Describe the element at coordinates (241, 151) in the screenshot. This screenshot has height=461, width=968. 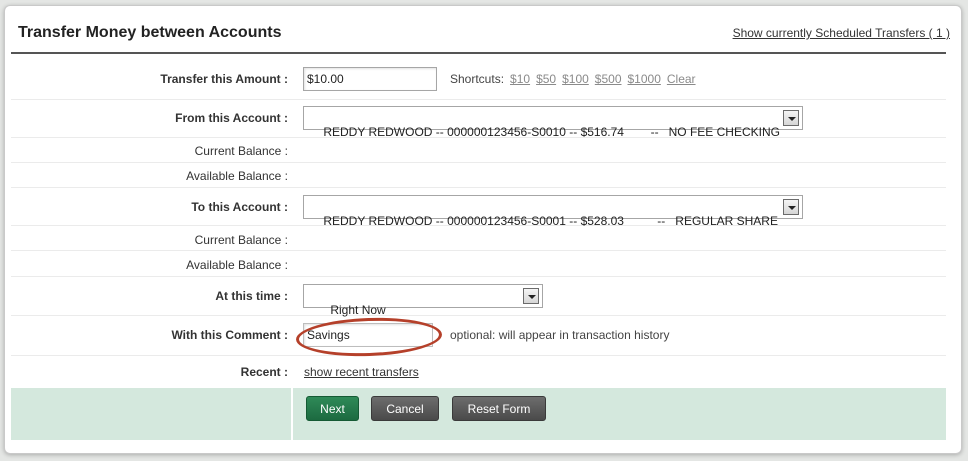
I see `from-current-balance-label: Current Balance :` at that location.